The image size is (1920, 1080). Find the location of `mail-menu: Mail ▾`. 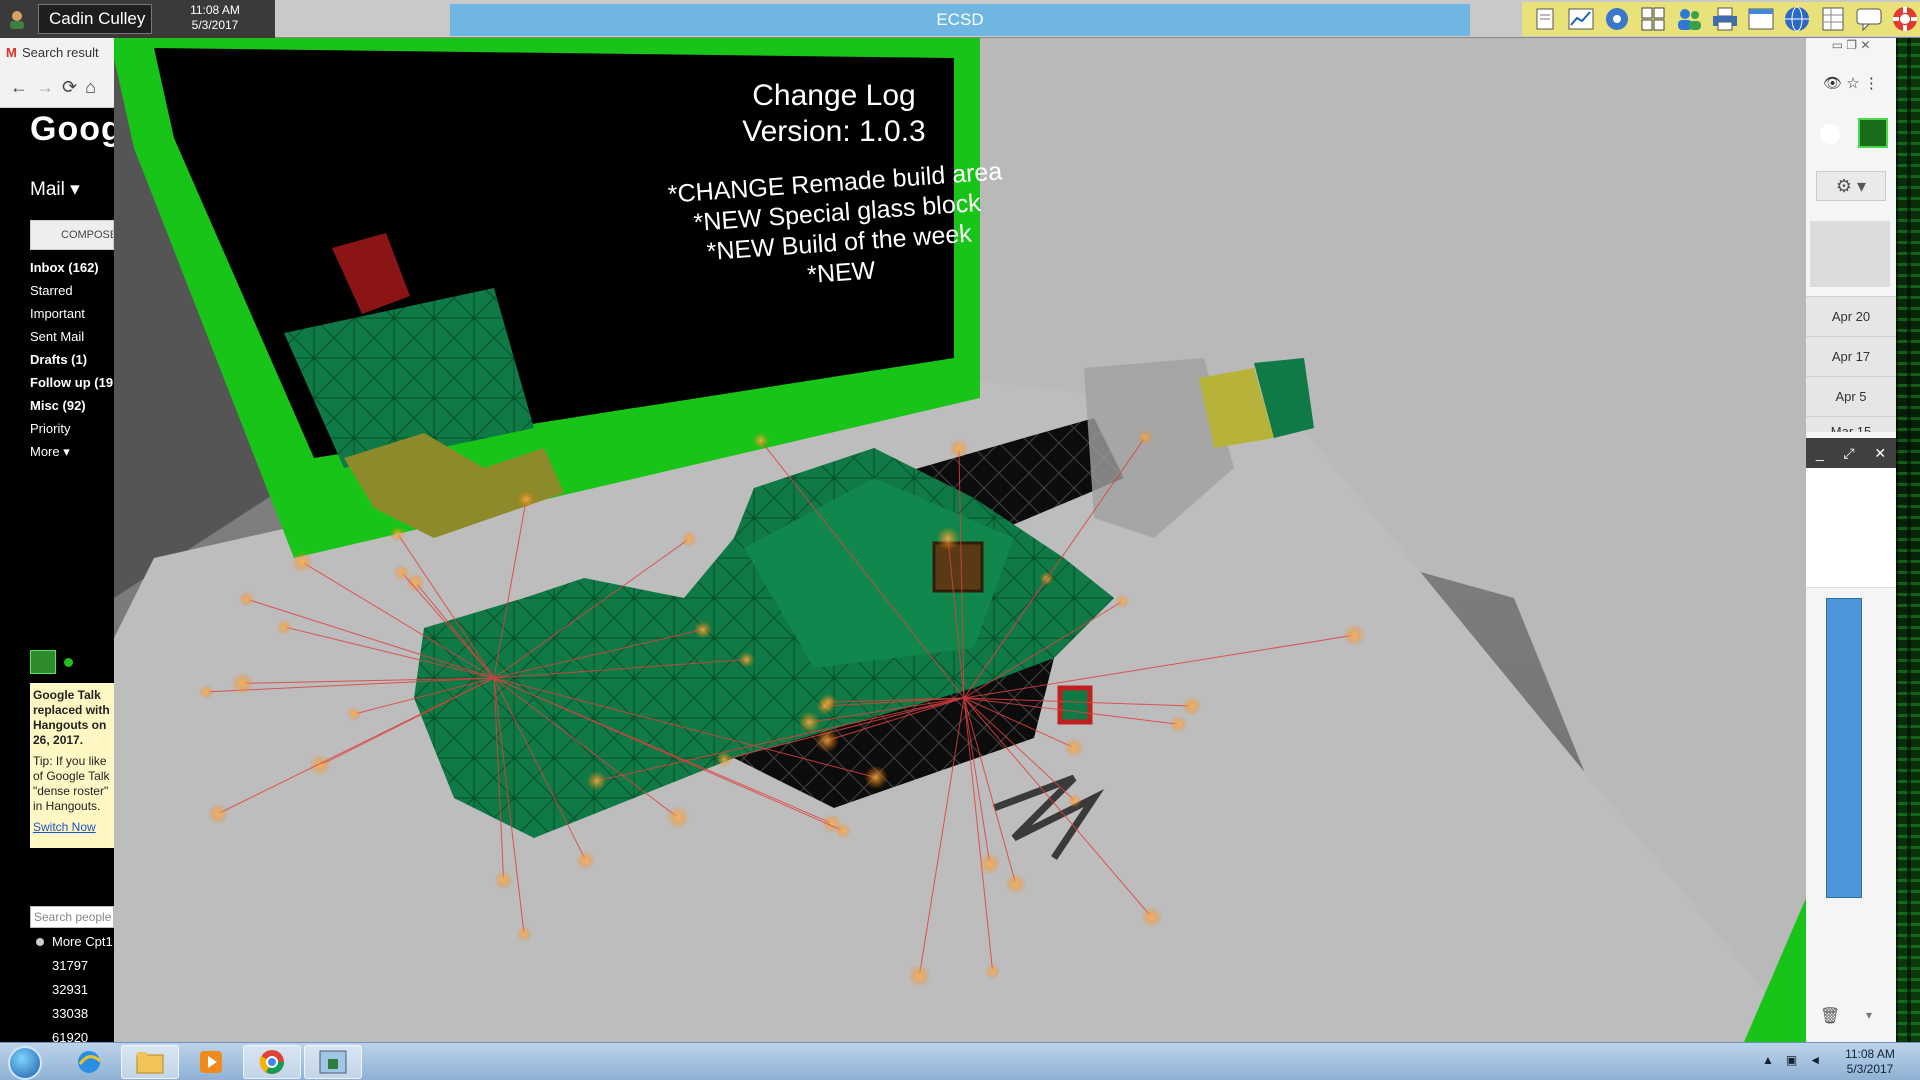

mail-menu: Mail ▾ is located at coordinates (55, 189).